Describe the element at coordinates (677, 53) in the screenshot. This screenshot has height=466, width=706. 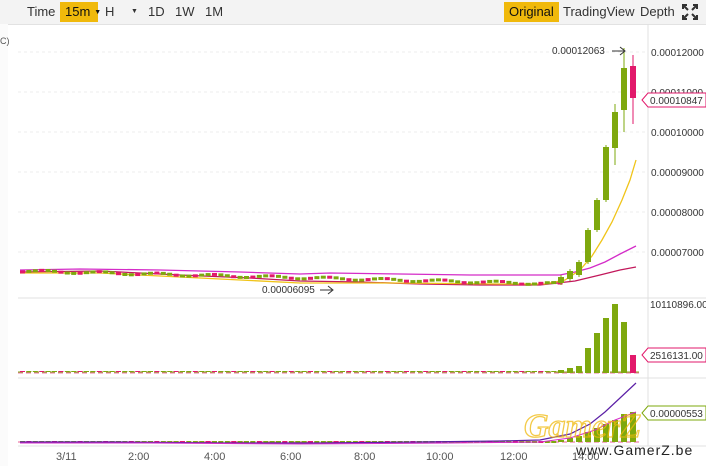
I see `price-tick: 0.00012000` at that location.